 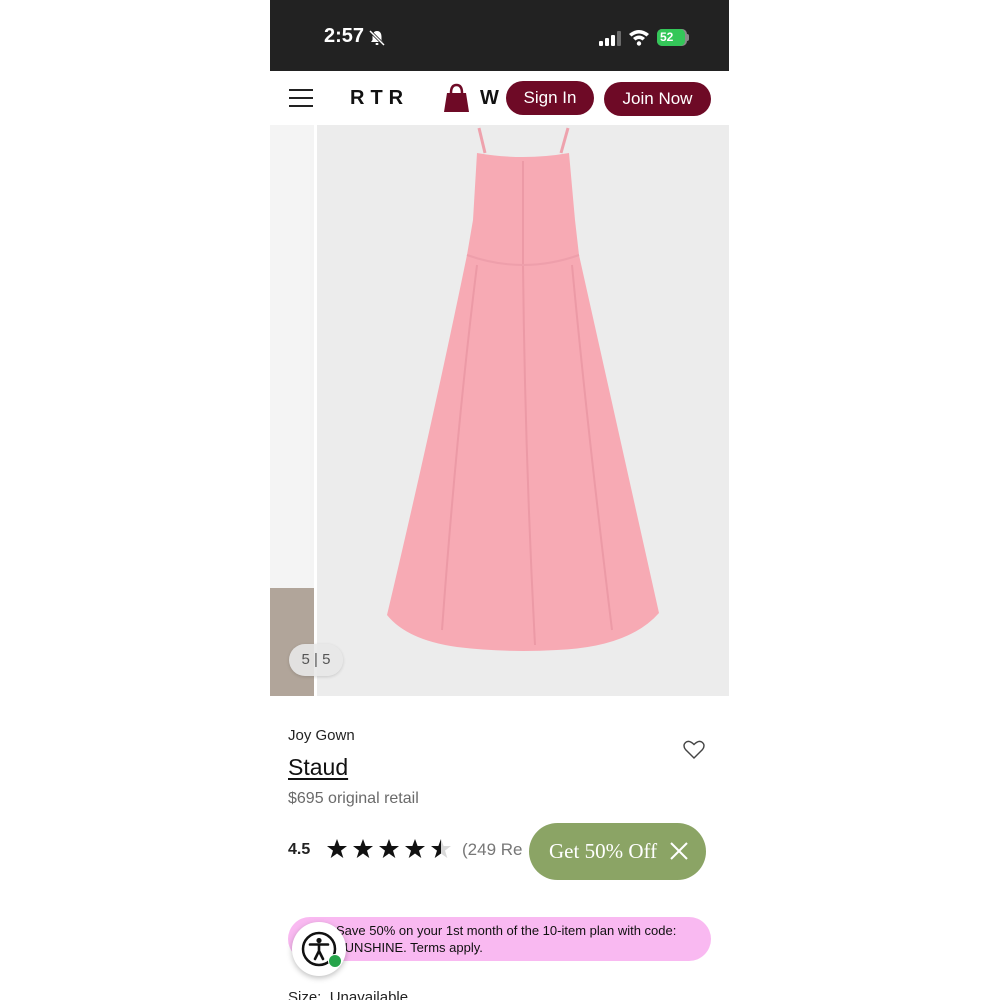 I want to click on battery-level: 52, so click(x=671, y=37).